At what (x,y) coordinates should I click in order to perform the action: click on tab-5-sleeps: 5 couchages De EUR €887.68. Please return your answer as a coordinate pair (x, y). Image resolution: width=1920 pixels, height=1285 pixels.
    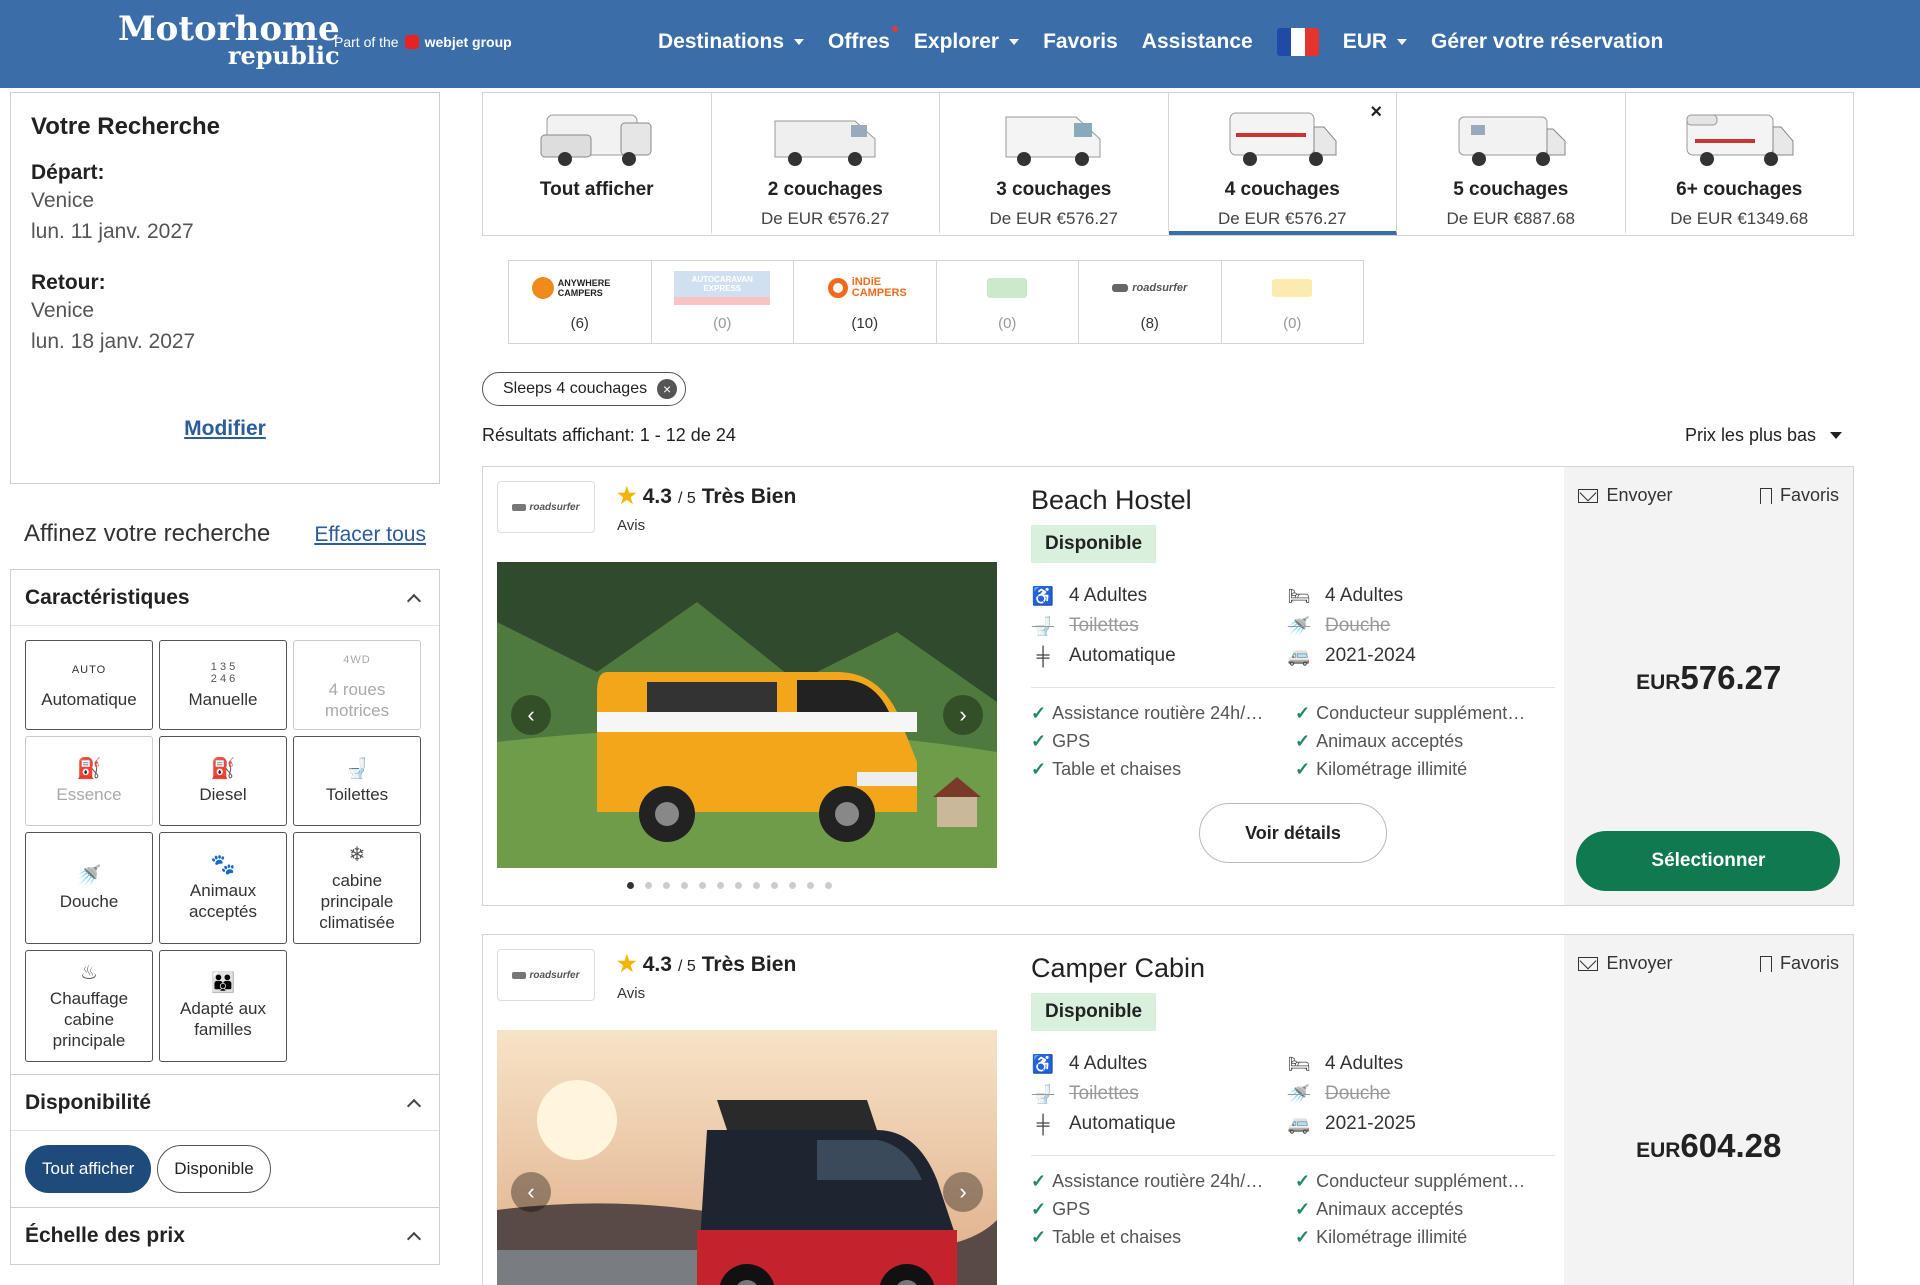
    Looking at the image, I should click on (1511, 164).